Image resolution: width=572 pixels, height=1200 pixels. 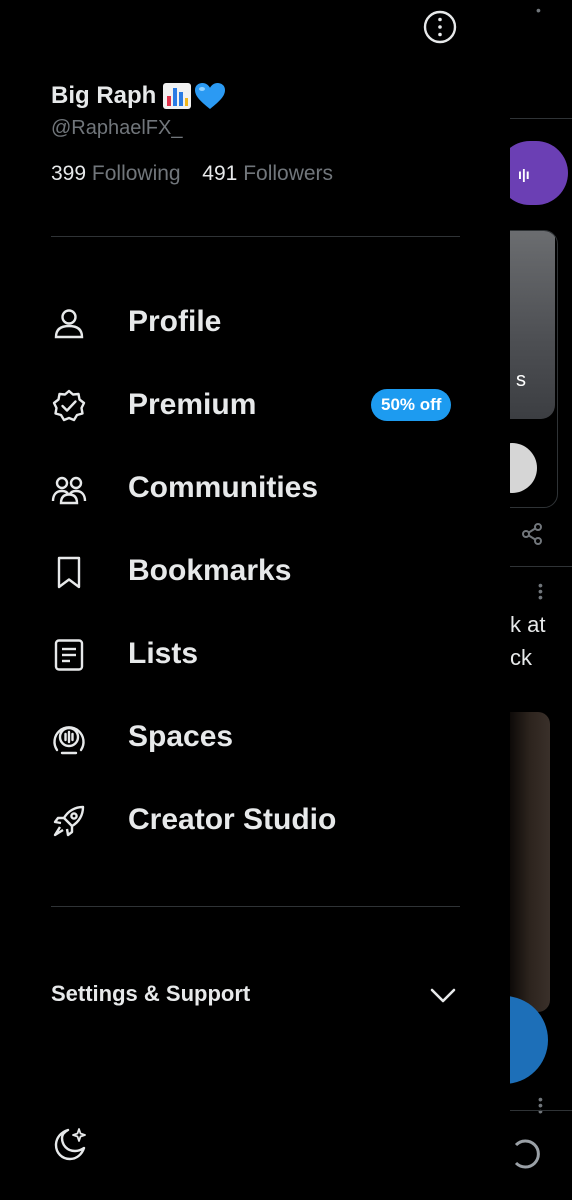 I want to click on discount-badge: 50% off, so click(x=411, y=405).